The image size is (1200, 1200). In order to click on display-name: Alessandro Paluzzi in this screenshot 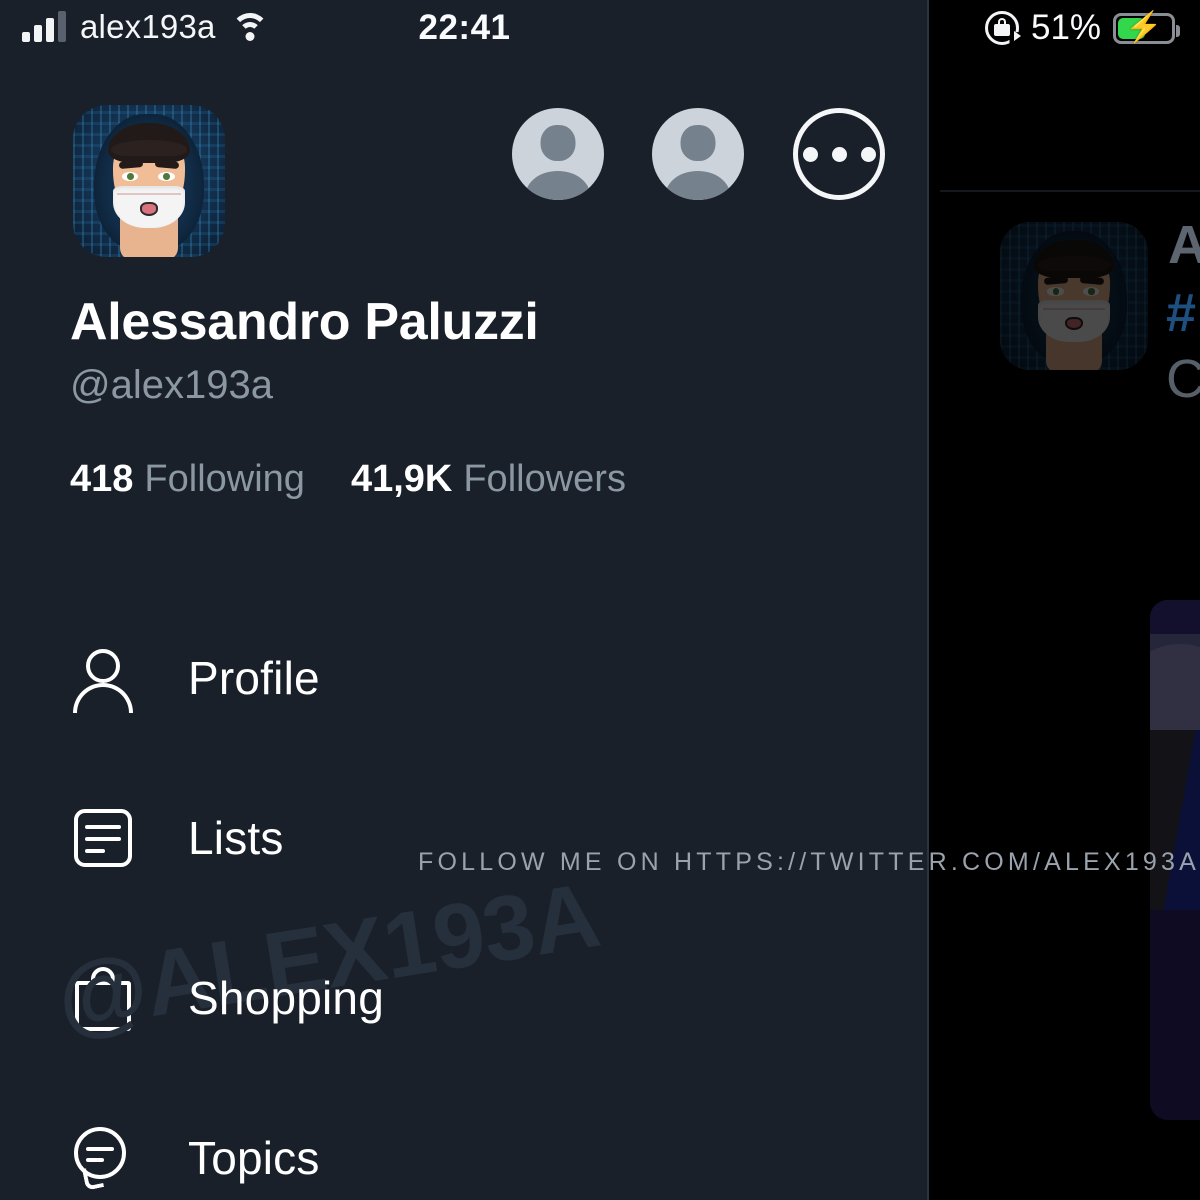, I will do `click(304, 322)`.